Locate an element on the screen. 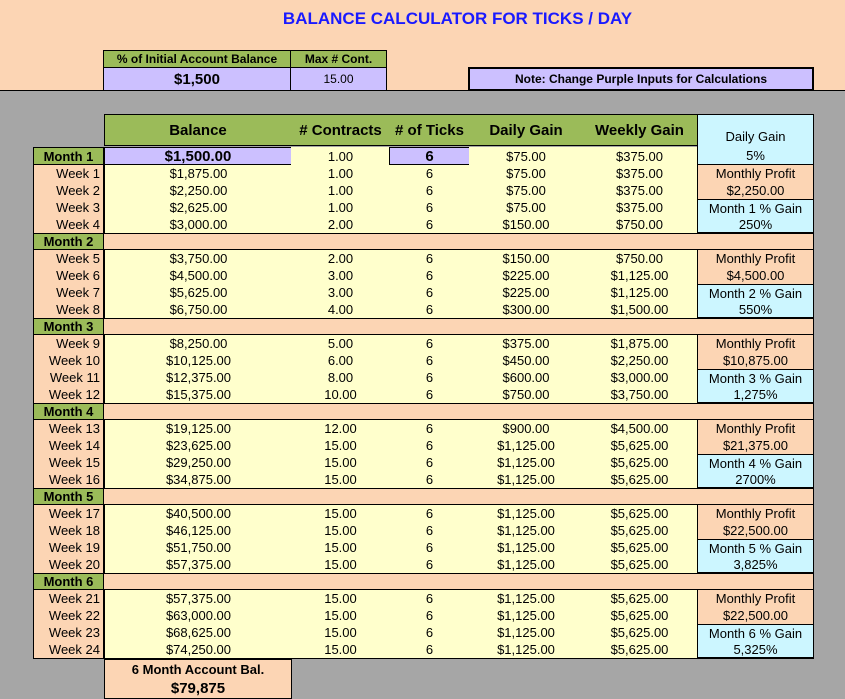  week-label: Week 21 is located at coordinates (68, 598).